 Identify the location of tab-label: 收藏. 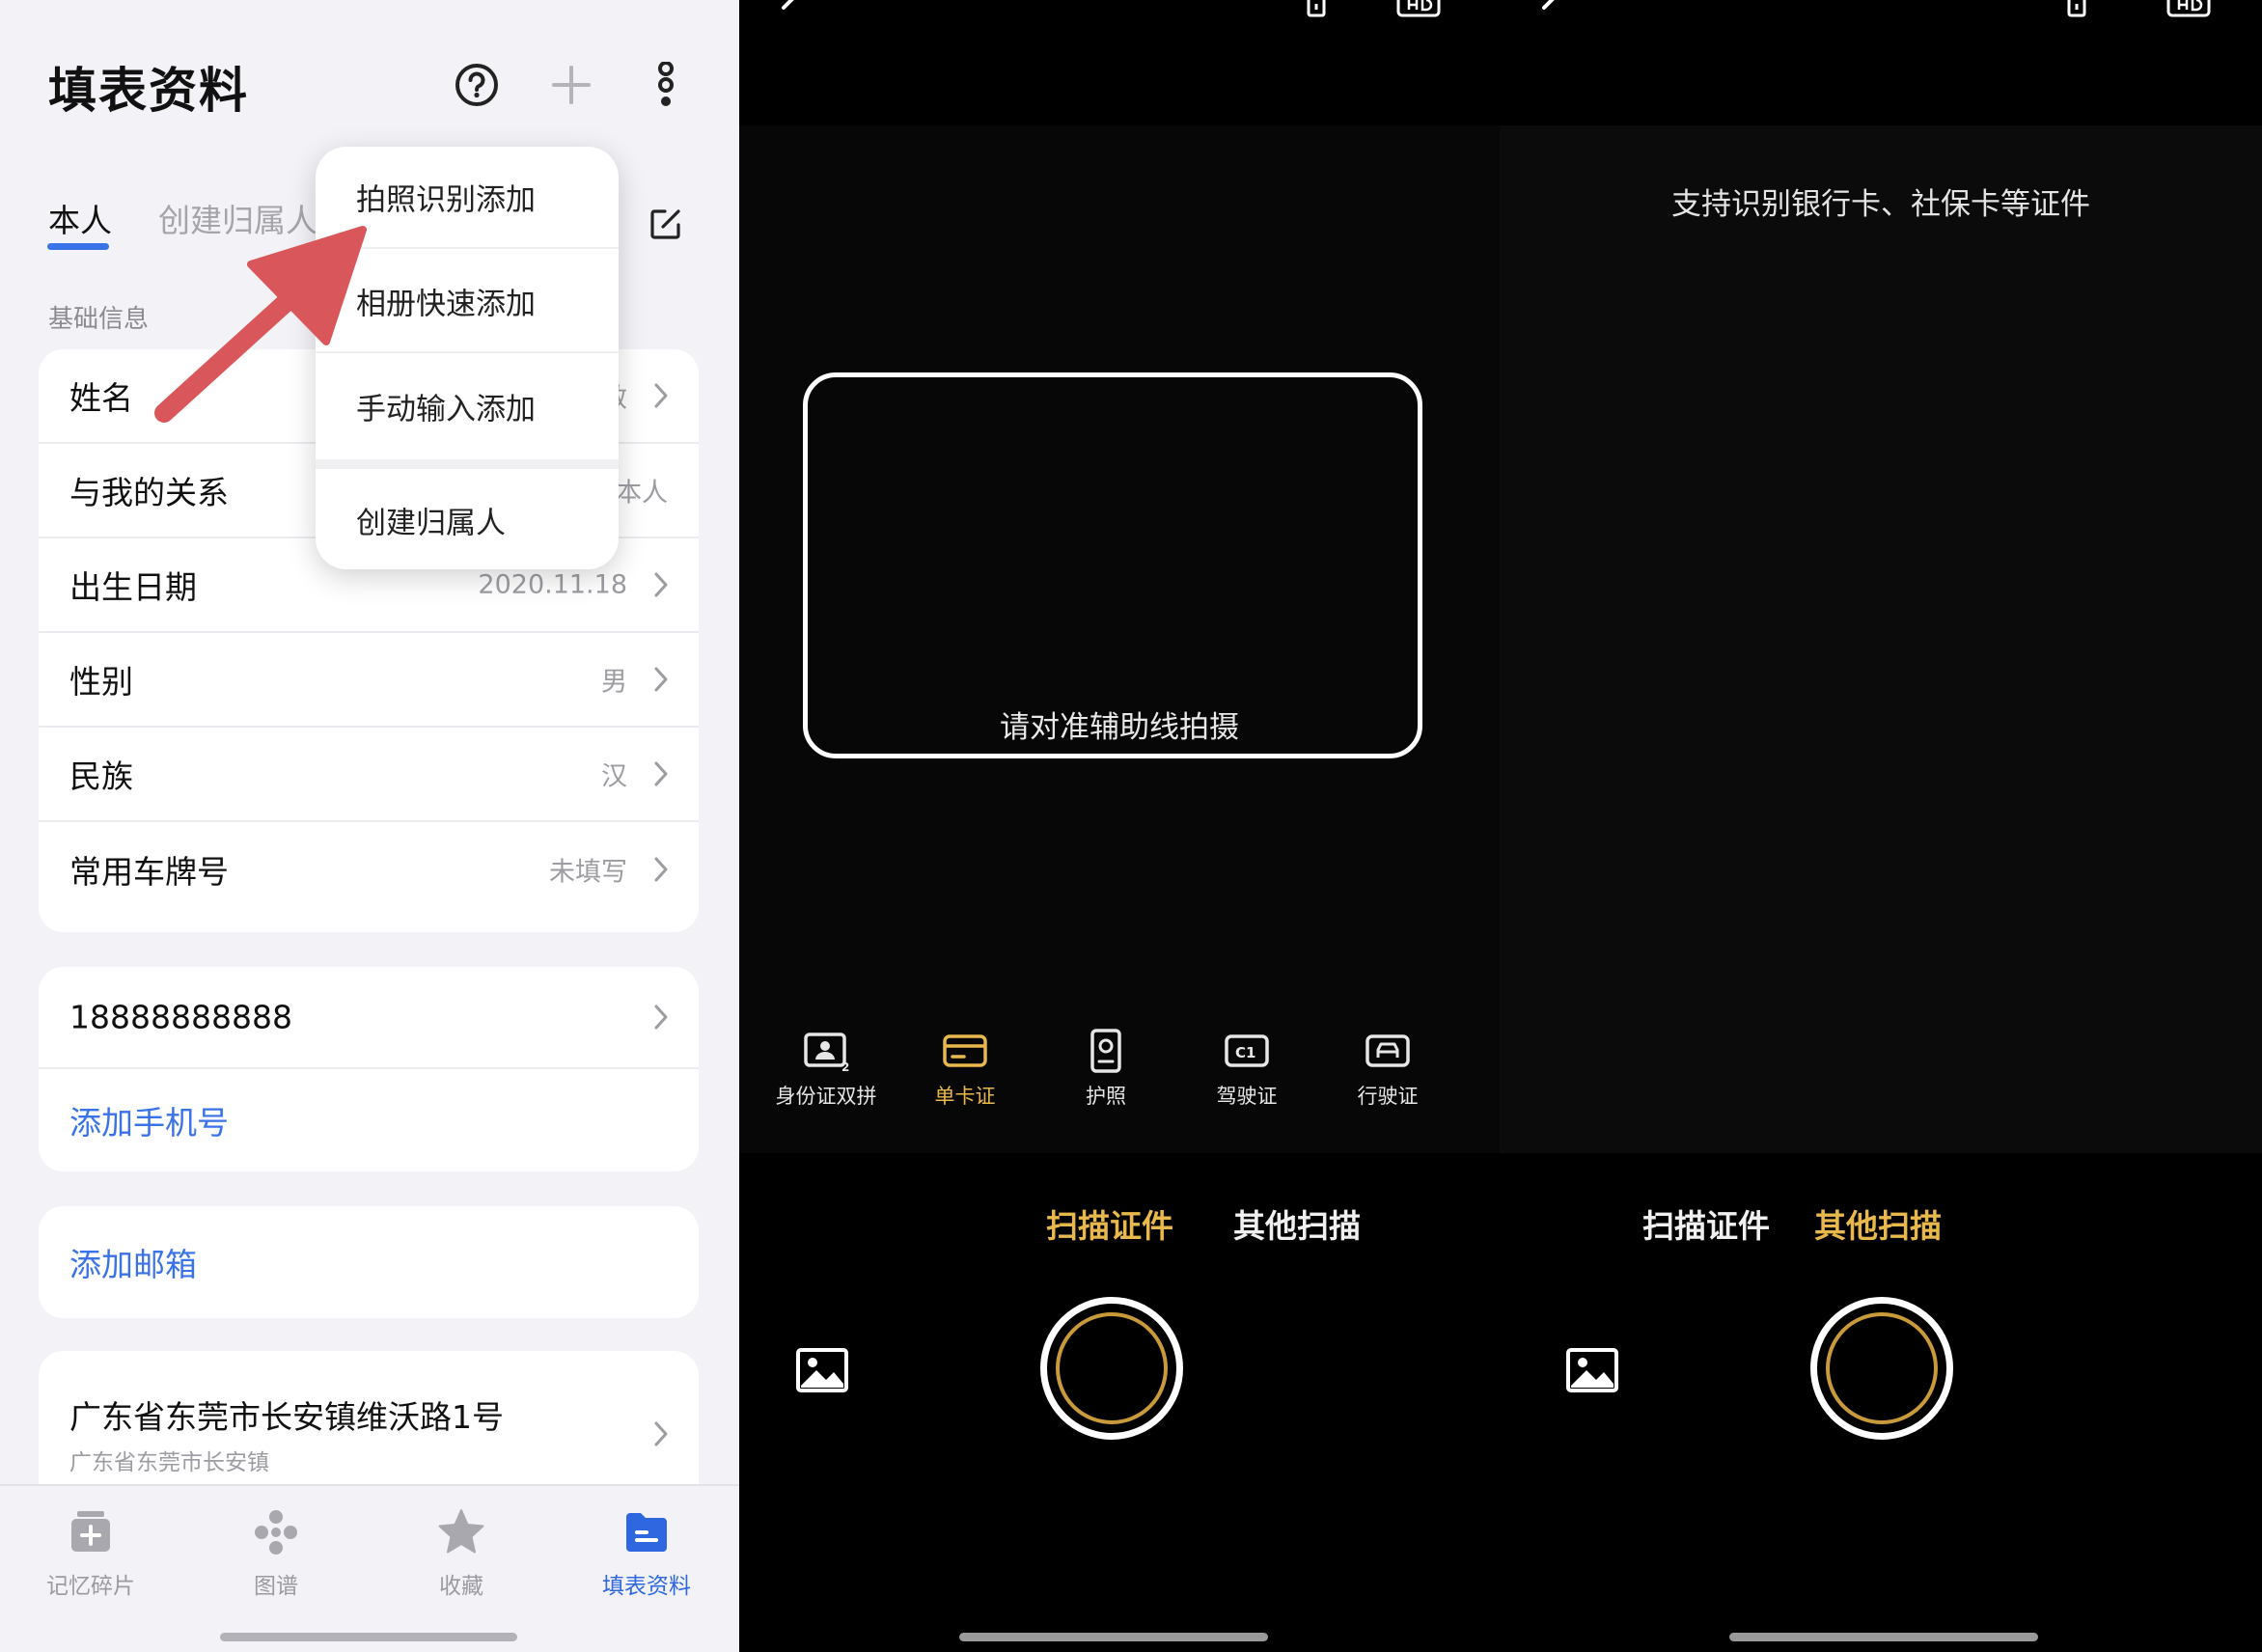
(461, 1586).